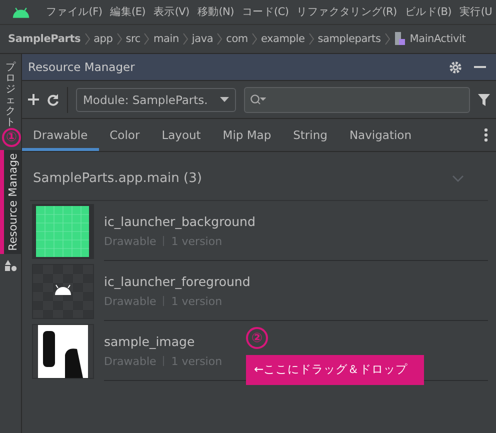 The image size is (496, 433). Describe the element at coordinates (335, 370) in the screenshot. I see `annotation-label: ←ここにドラッグ＆ドロップ` at that location.